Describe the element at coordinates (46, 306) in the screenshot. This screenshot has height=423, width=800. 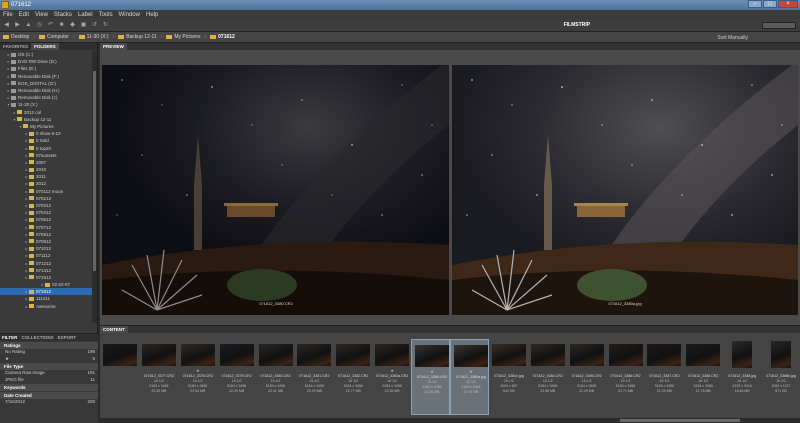
I see `tree-item: ▸ Awesome` at that location.